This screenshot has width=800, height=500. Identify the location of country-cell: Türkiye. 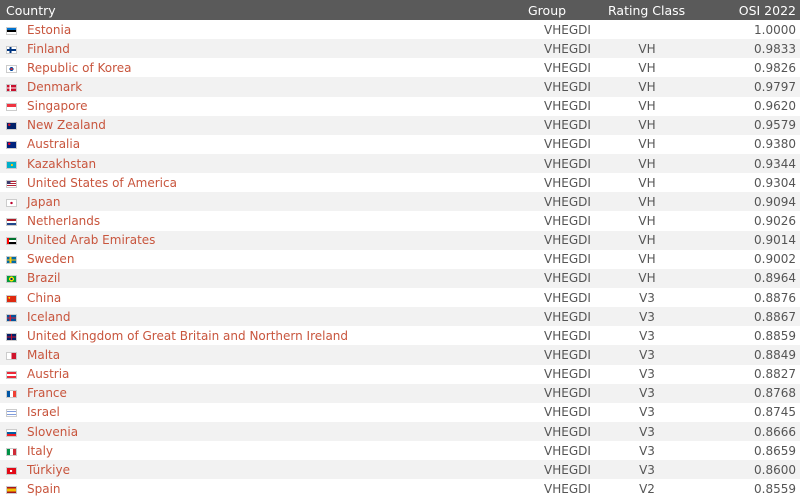
(262, 469).